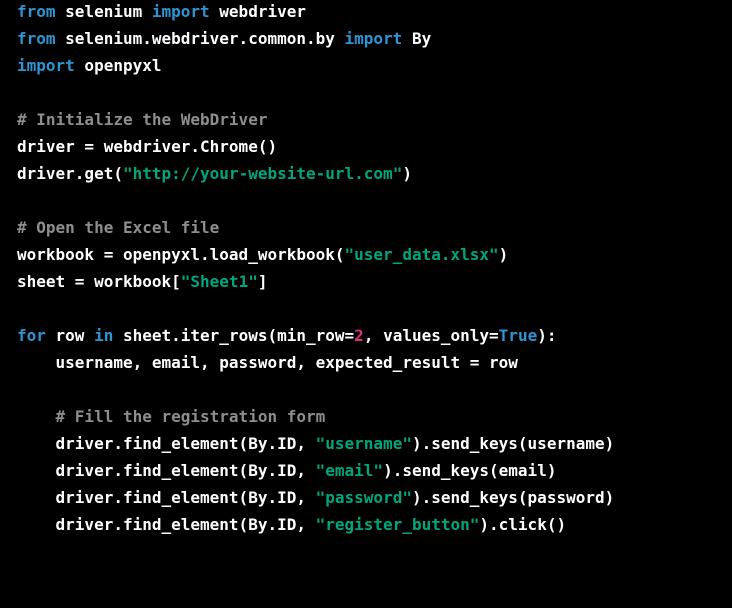  I want to click on keyword: True, so click(518, 335).